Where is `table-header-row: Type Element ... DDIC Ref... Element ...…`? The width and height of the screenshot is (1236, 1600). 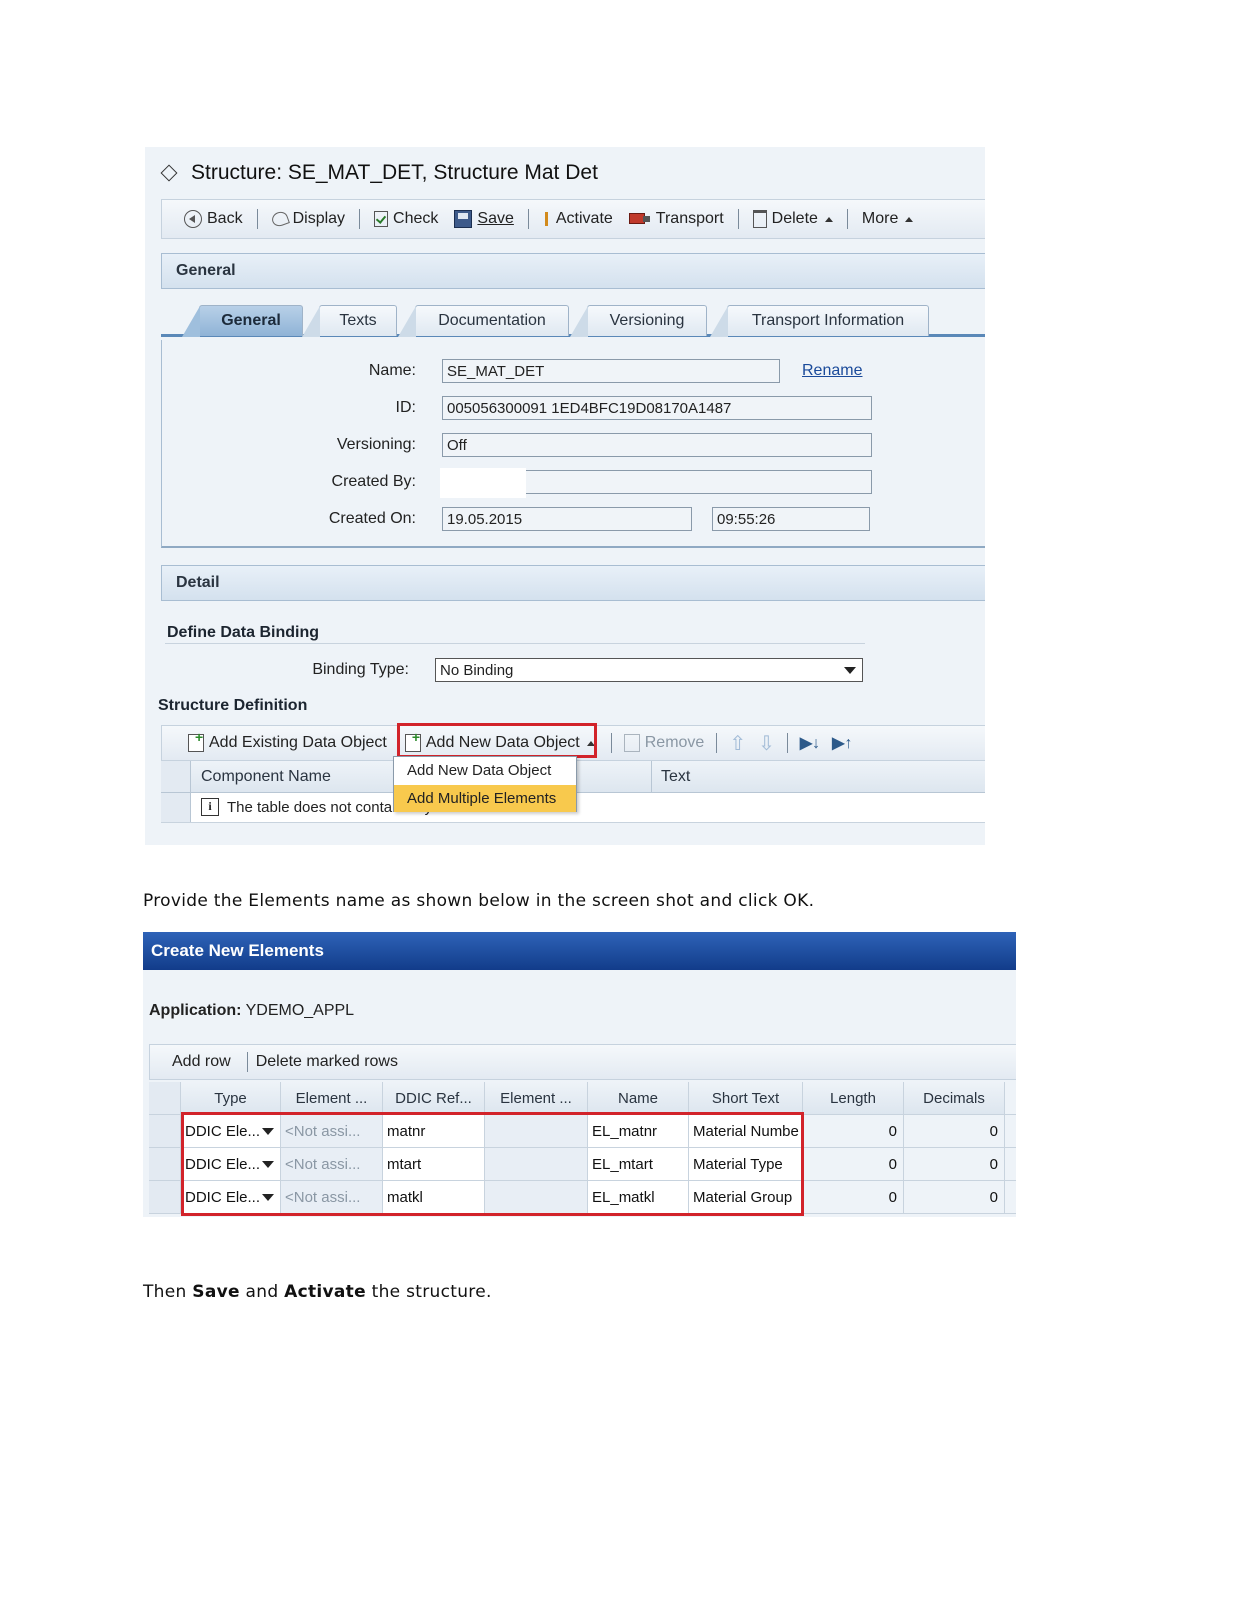 table-header-row: Type Element ... DDIC Ref... Element ...… is located at coordinates (582, 1098).